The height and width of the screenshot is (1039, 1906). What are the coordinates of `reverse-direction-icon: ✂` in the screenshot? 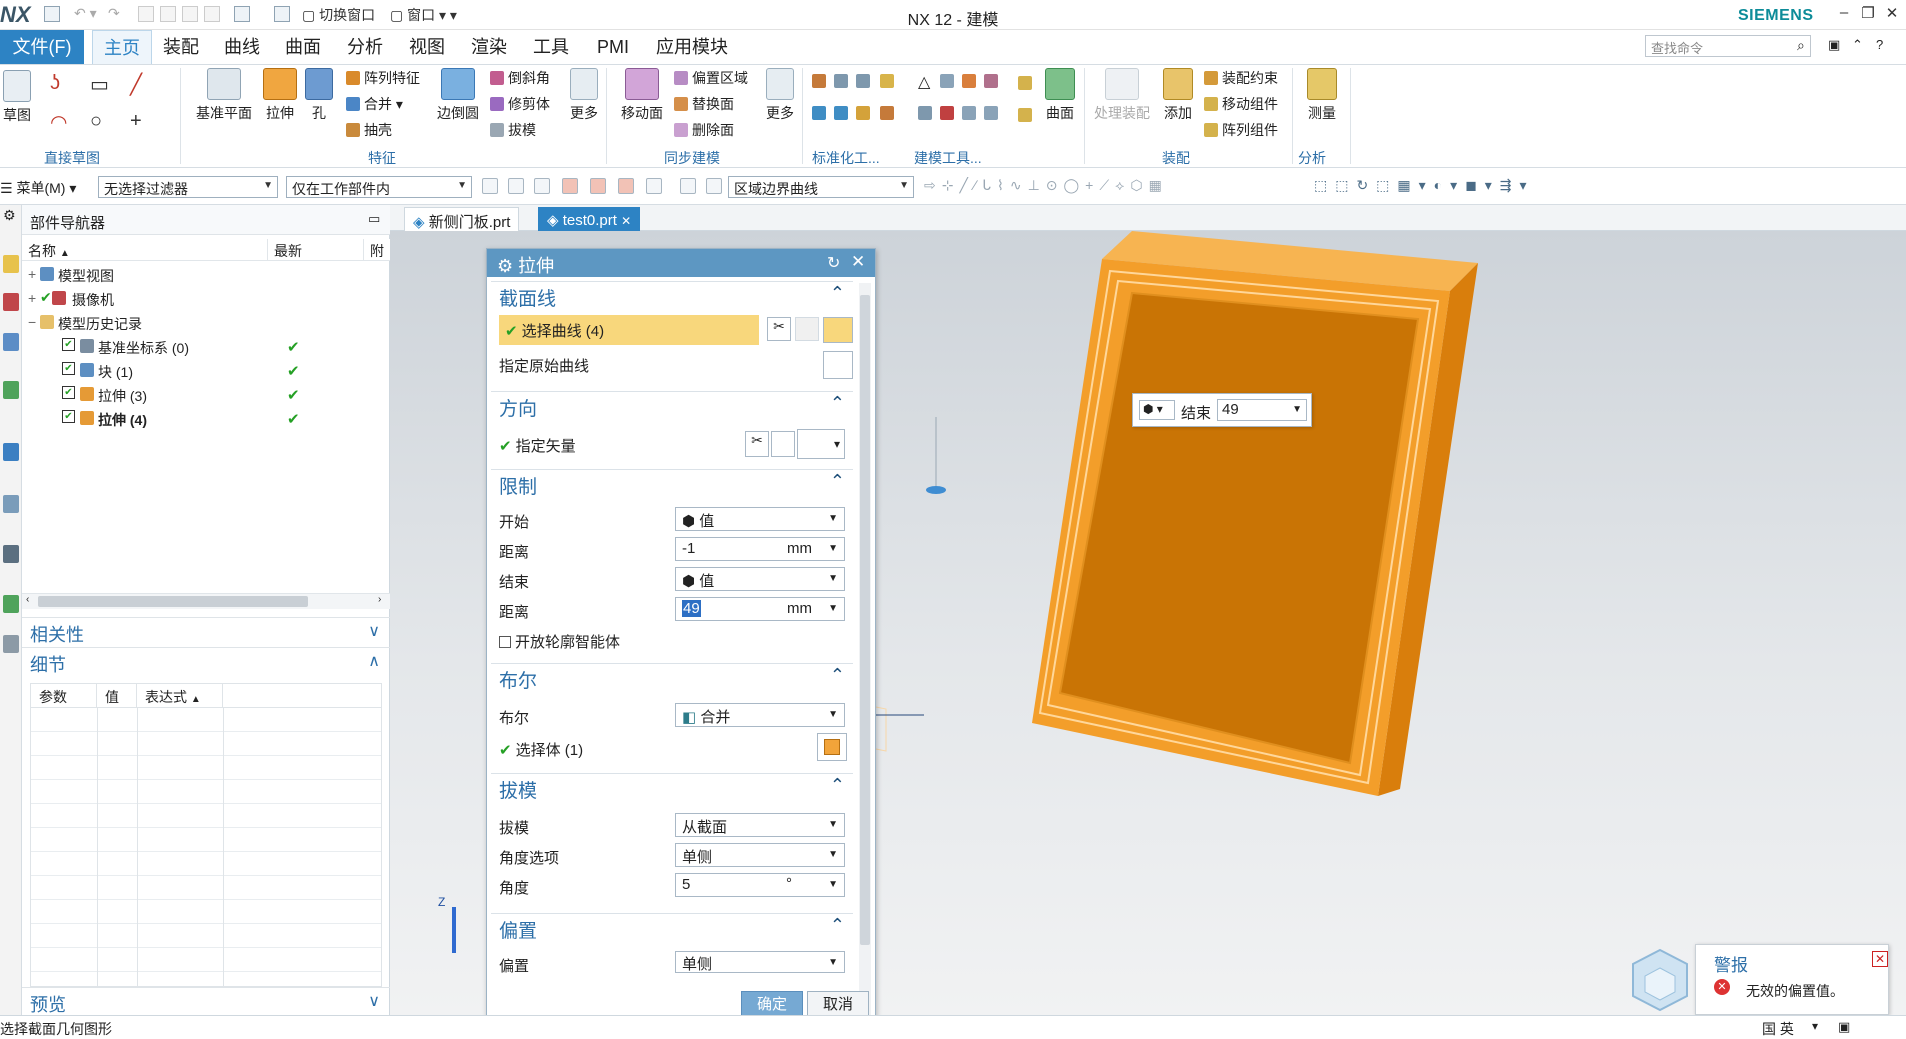 It's located at (757, 444).